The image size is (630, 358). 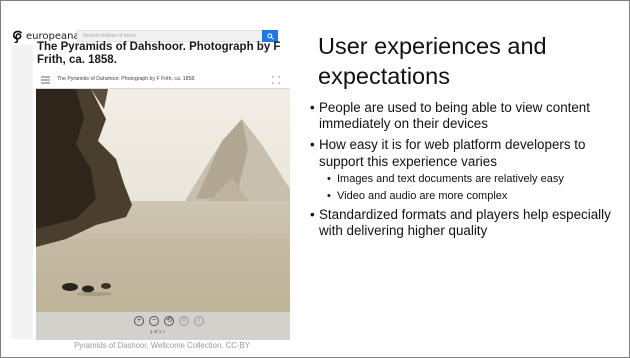 What do you see at coordinates (163, 326) in the screenshot?
I see `viewer-controls: + − ⟲ ⊙ i 1 of 1 >` at bounding box center [163, 326].